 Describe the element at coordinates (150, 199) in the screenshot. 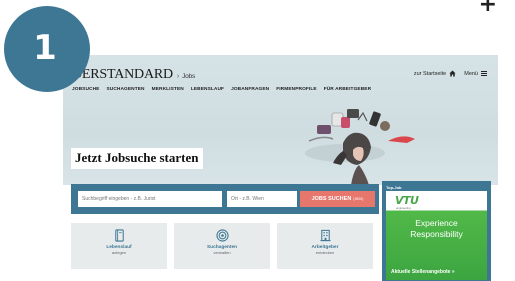

I see `keyword-search-input` at that location.